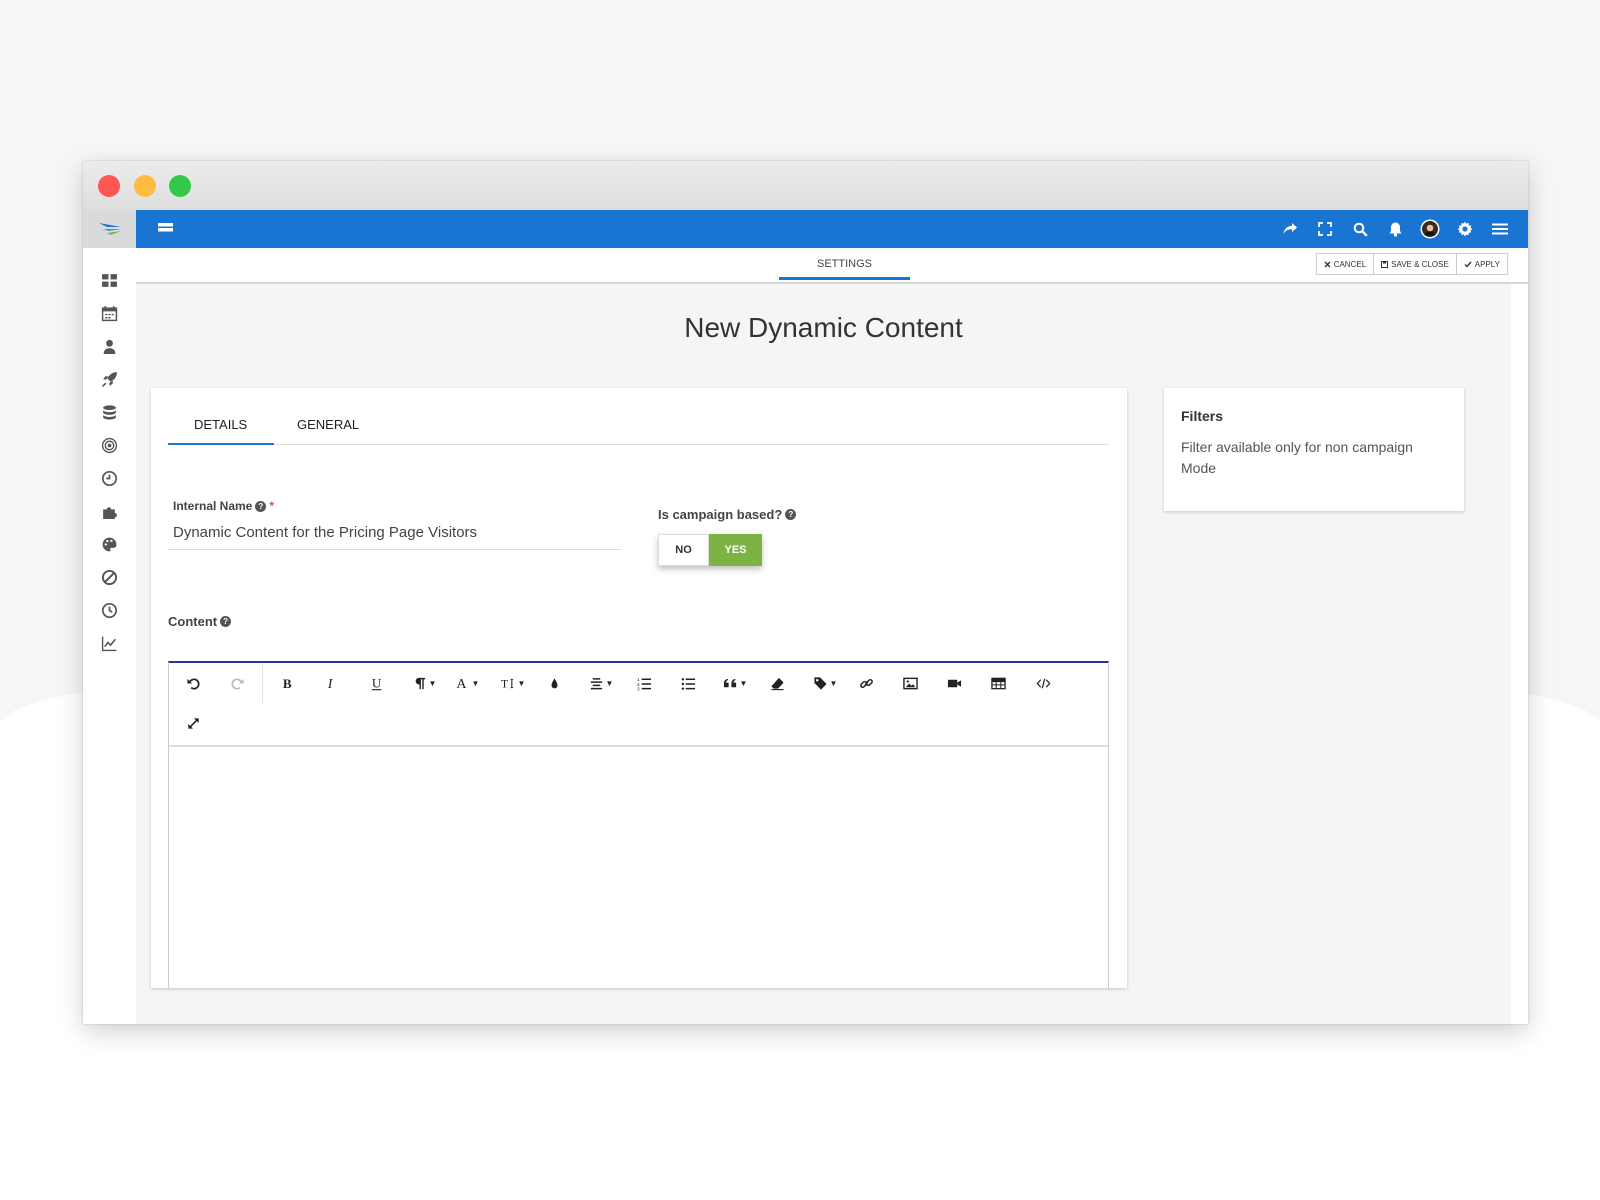 The height and width of the screenshot is (1200, 1600). What do you see at coordinates (866, 683) in the screenshot?
I see `insert-link-button` at bounding box center [866, 683].